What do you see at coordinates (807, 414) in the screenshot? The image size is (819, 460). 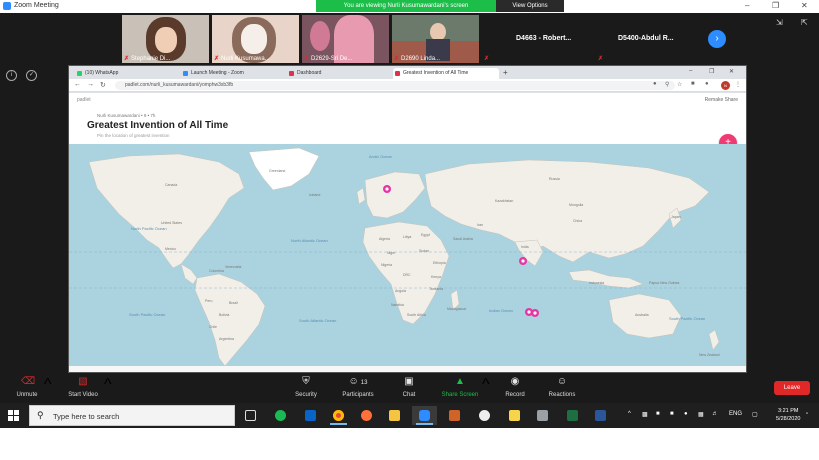 I see `notifications-icon: ▫` at bounding box center [807, 414].